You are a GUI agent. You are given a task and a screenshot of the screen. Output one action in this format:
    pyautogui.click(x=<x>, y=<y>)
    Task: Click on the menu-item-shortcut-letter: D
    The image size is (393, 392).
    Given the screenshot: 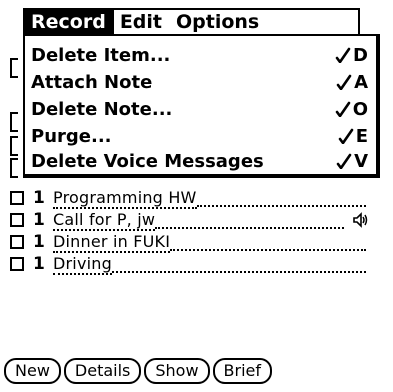 What is the action you would take?
    pyautogui.click(x=360, y=55)
    